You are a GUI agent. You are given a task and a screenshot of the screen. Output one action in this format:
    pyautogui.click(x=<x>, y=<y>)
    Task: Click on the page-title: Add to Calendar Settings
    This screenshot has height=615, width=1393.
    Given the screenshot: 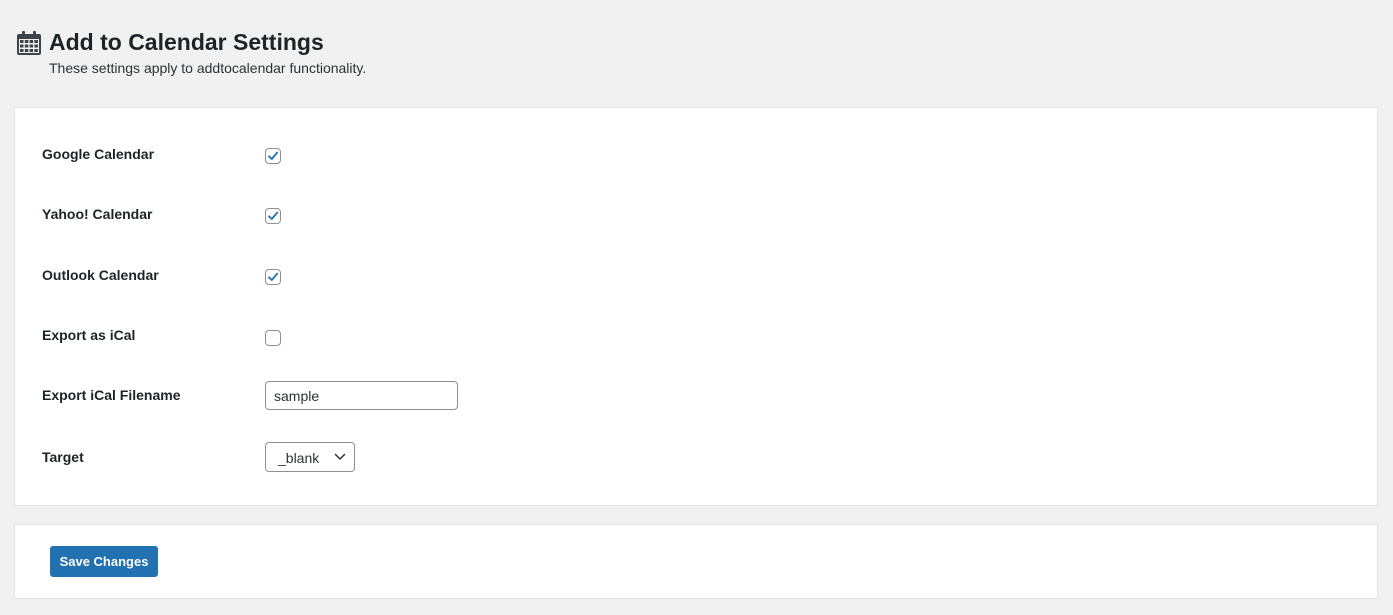 What is the action you would take?
    pyautogui.click(x=186, y=42)
    